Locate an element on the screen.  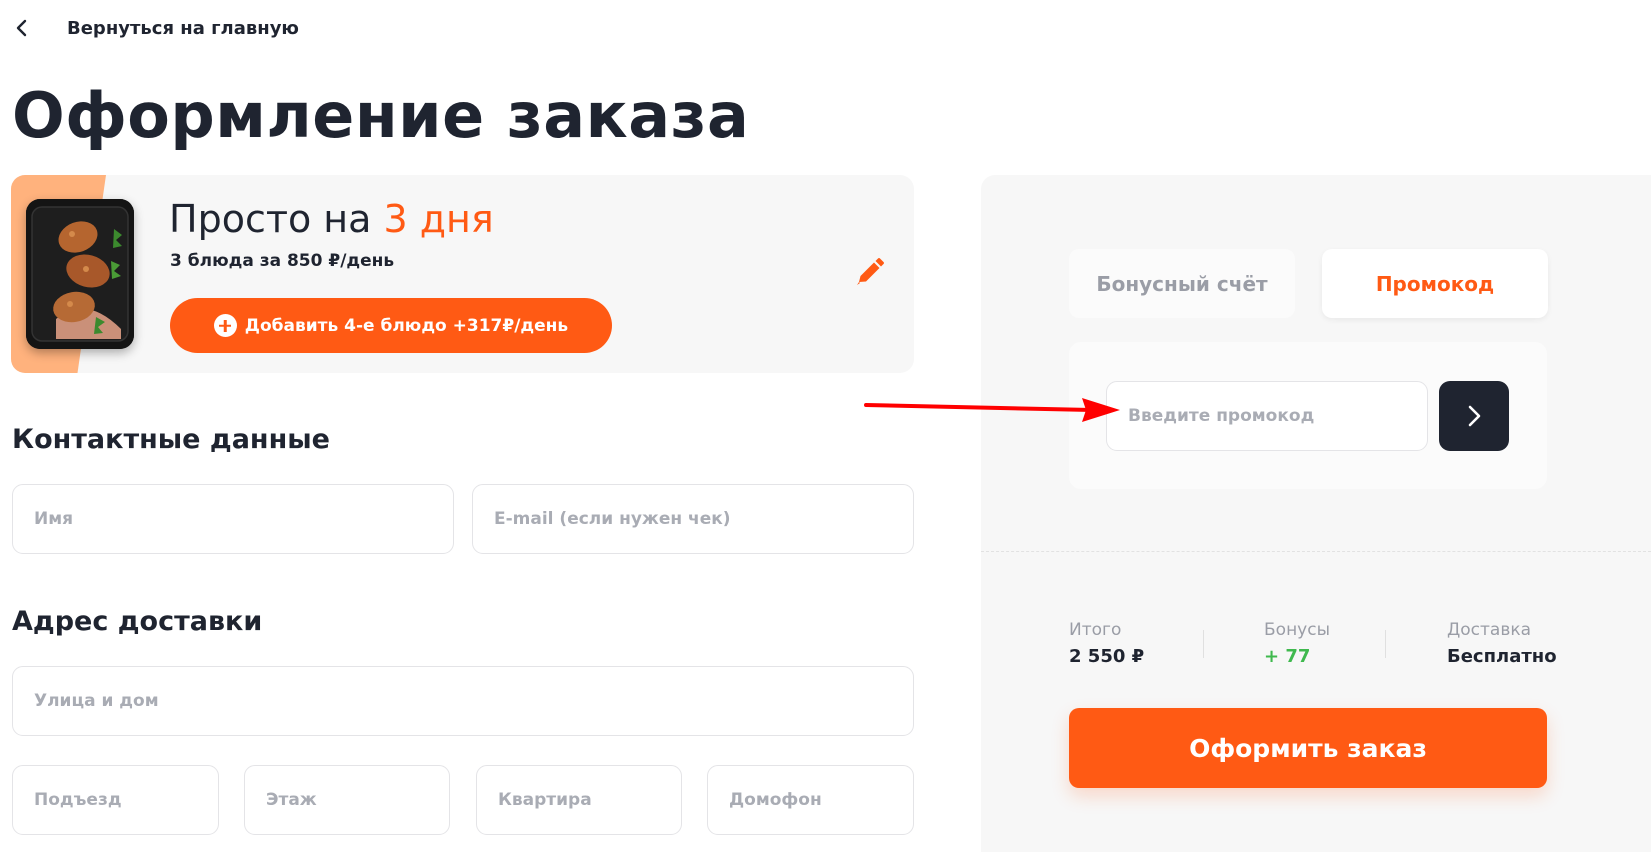
apartment-field is located at coordinates (579, 800).